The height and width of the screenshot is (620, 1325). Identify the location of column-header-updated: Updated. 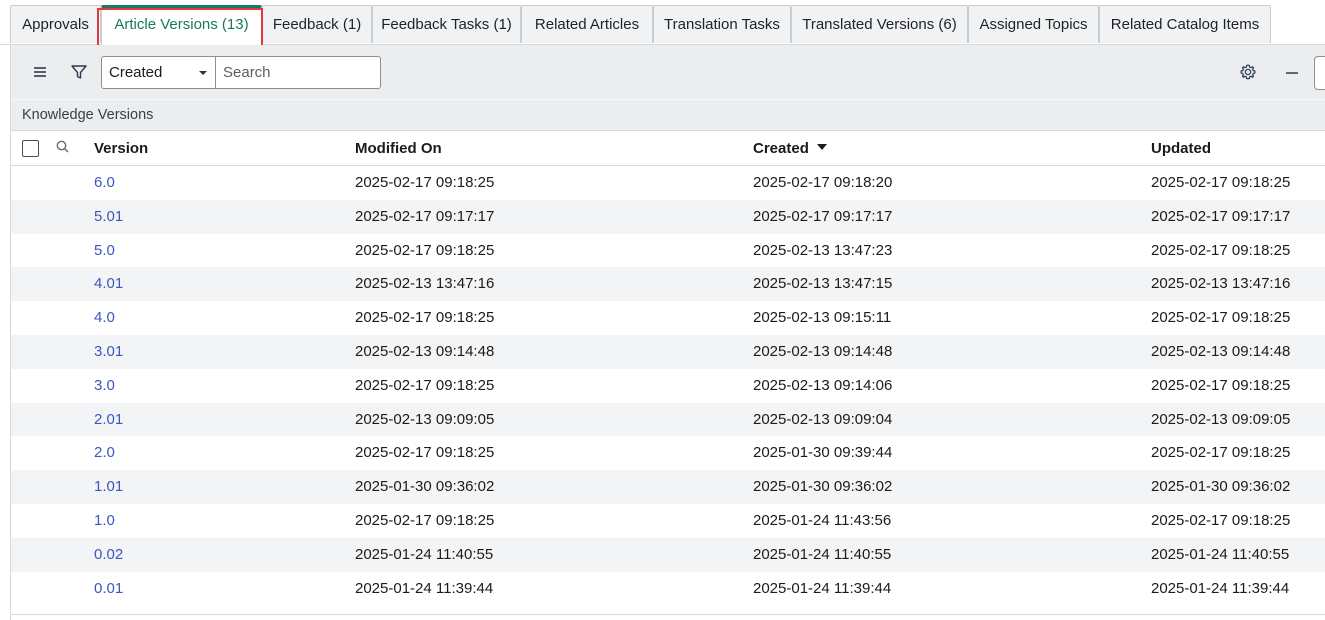
(1181, 148).